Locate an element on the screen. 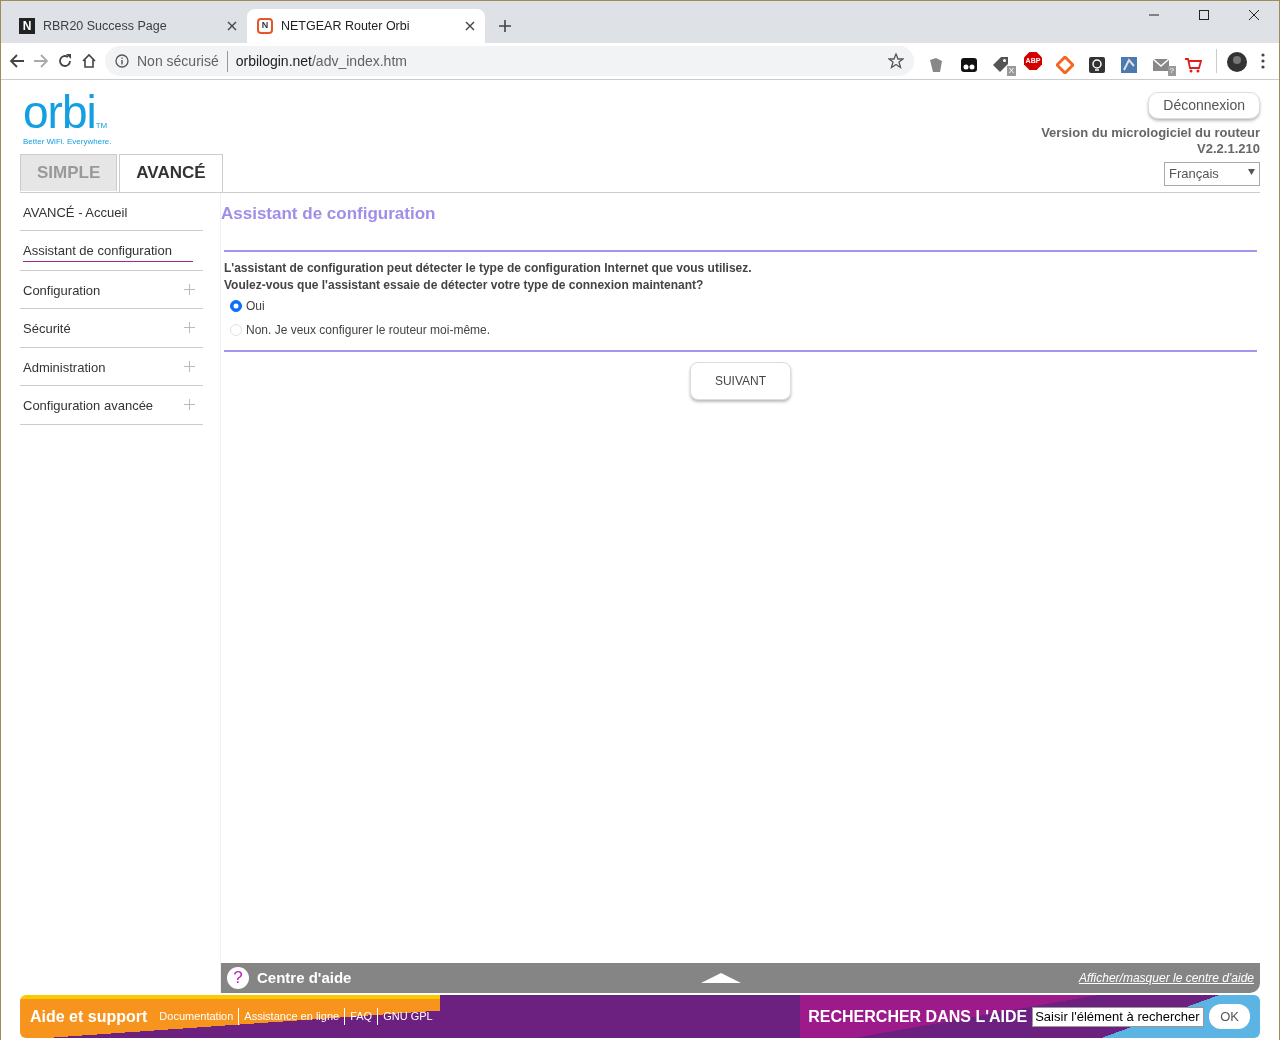 The image size is (1280, 1040). mode-tab: AVANCÉ is located at coordinates (171, 173).